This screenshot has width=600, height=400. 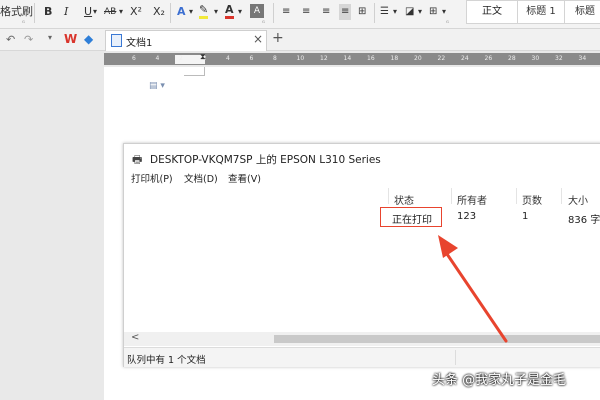 What do you see at coordinates (286, 12) in the screenshot?
I see `align-left-icon: ≡` at bounding box center [286, 12].